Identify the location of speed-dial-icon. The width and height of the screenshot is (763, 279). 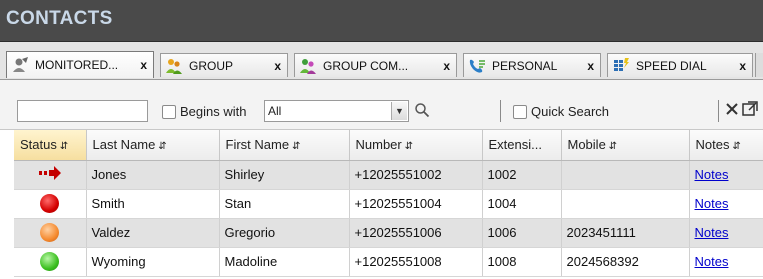
(621, 64).